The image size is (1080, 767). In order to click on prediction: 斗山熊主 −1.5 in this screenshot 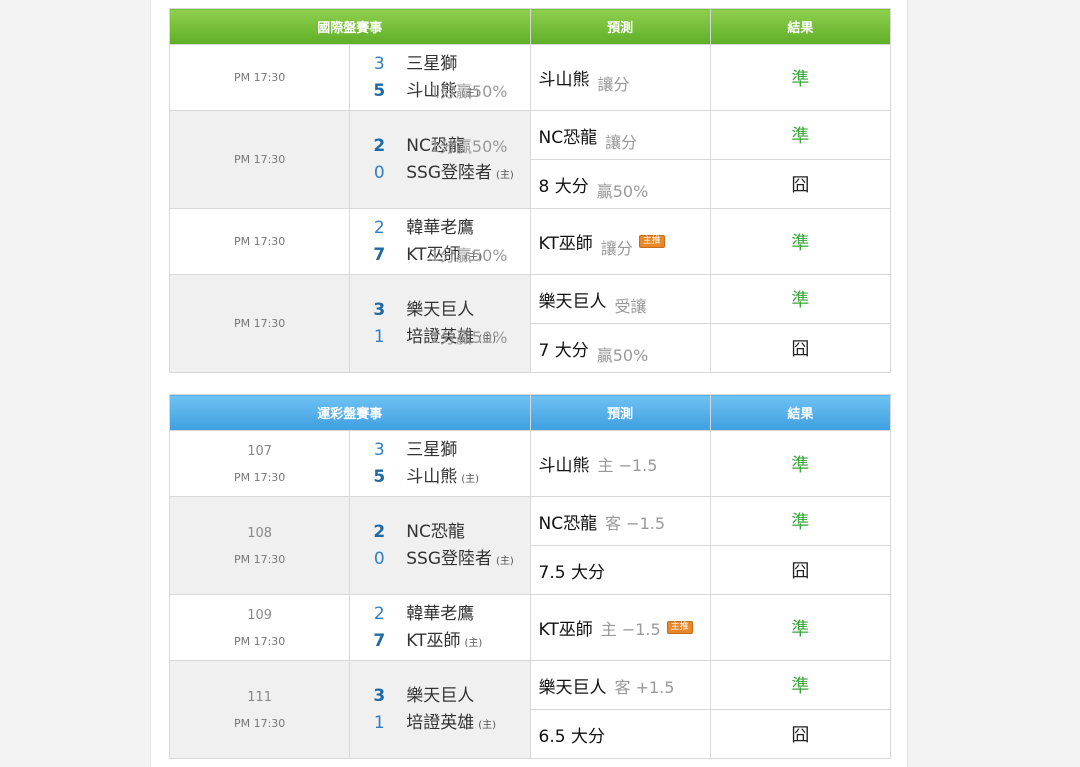, I will do `click(620, 463)`.